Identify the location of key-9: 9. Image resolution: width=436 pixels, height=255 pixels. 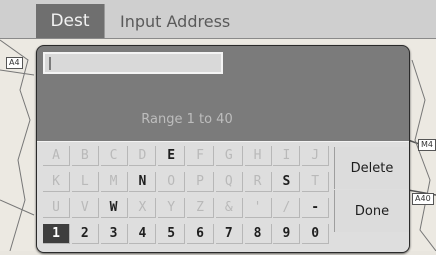
(287, 234).